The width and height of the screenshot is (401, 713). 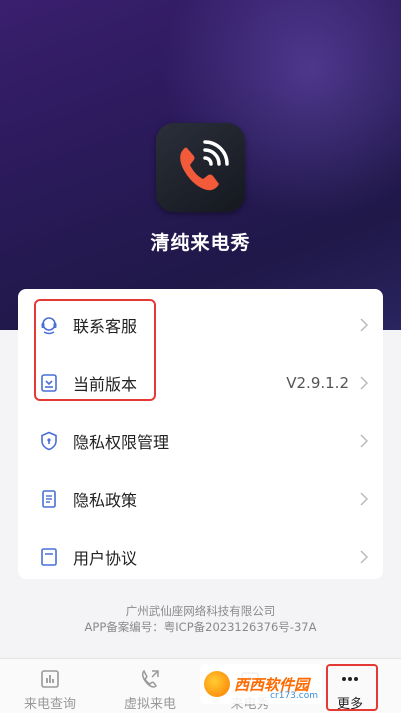 What do you see at coordinates (200, 499) in the screenshot?
I see `menu-item-privacy-policy: 隐私政策` at bounding box center [200, 499].